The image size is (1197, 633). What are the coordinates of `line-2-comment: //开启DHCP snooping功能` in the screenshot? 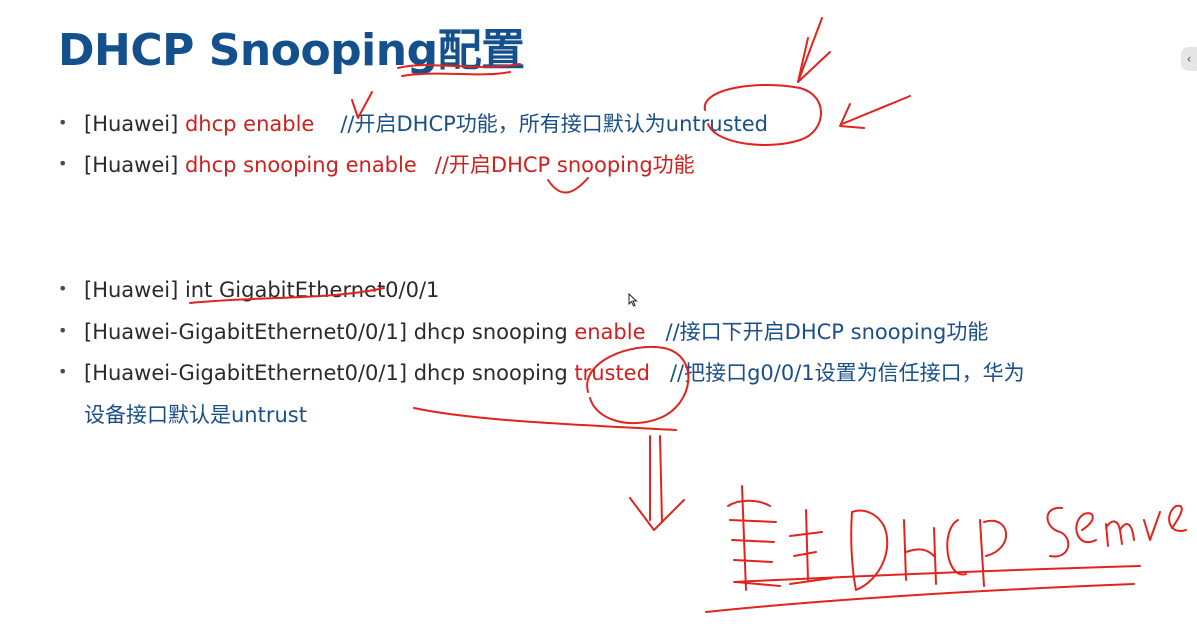 It's located at (564, 165).